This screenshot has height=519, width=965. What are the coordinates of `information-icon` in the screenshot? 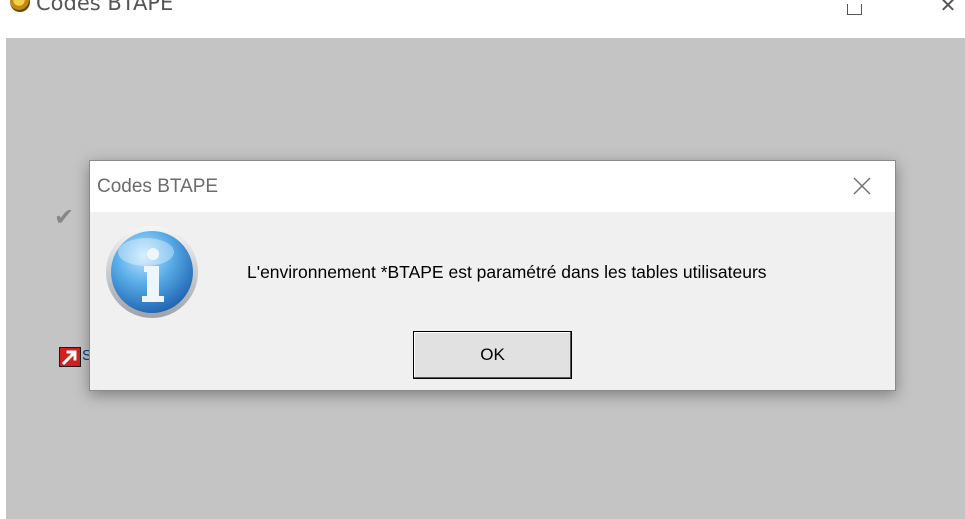 It's located at (152, 272).